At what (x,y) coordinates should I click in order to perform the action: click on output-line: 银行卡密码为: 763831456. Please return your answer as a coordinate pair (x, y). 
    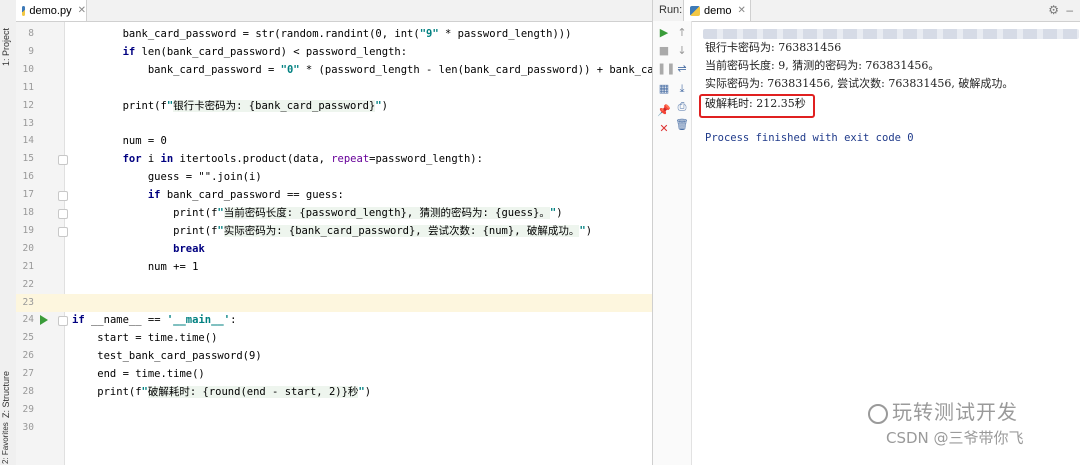
    Looking at the image, I should click on (773, 47).